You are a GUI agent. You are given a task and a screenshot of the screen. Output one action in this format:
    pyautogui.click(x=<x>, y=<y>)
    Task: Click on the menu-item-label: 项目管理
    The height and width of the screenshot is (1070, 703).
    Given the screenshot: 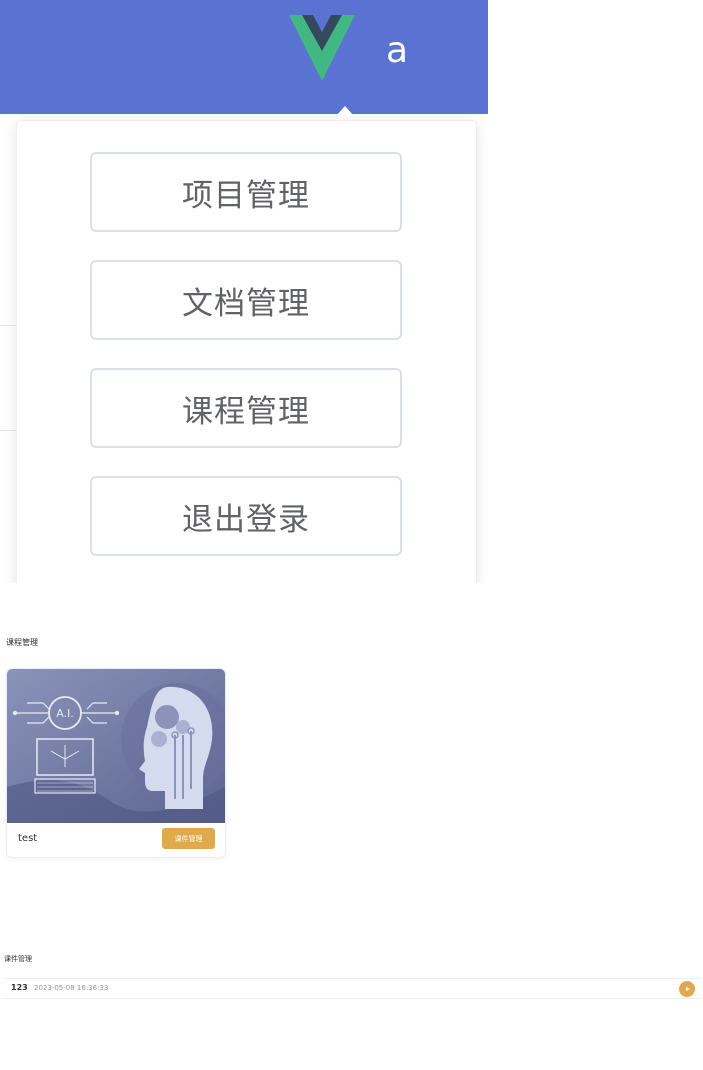 What is the action you would take?
    pyautogui.click(x=246, y=195)
    